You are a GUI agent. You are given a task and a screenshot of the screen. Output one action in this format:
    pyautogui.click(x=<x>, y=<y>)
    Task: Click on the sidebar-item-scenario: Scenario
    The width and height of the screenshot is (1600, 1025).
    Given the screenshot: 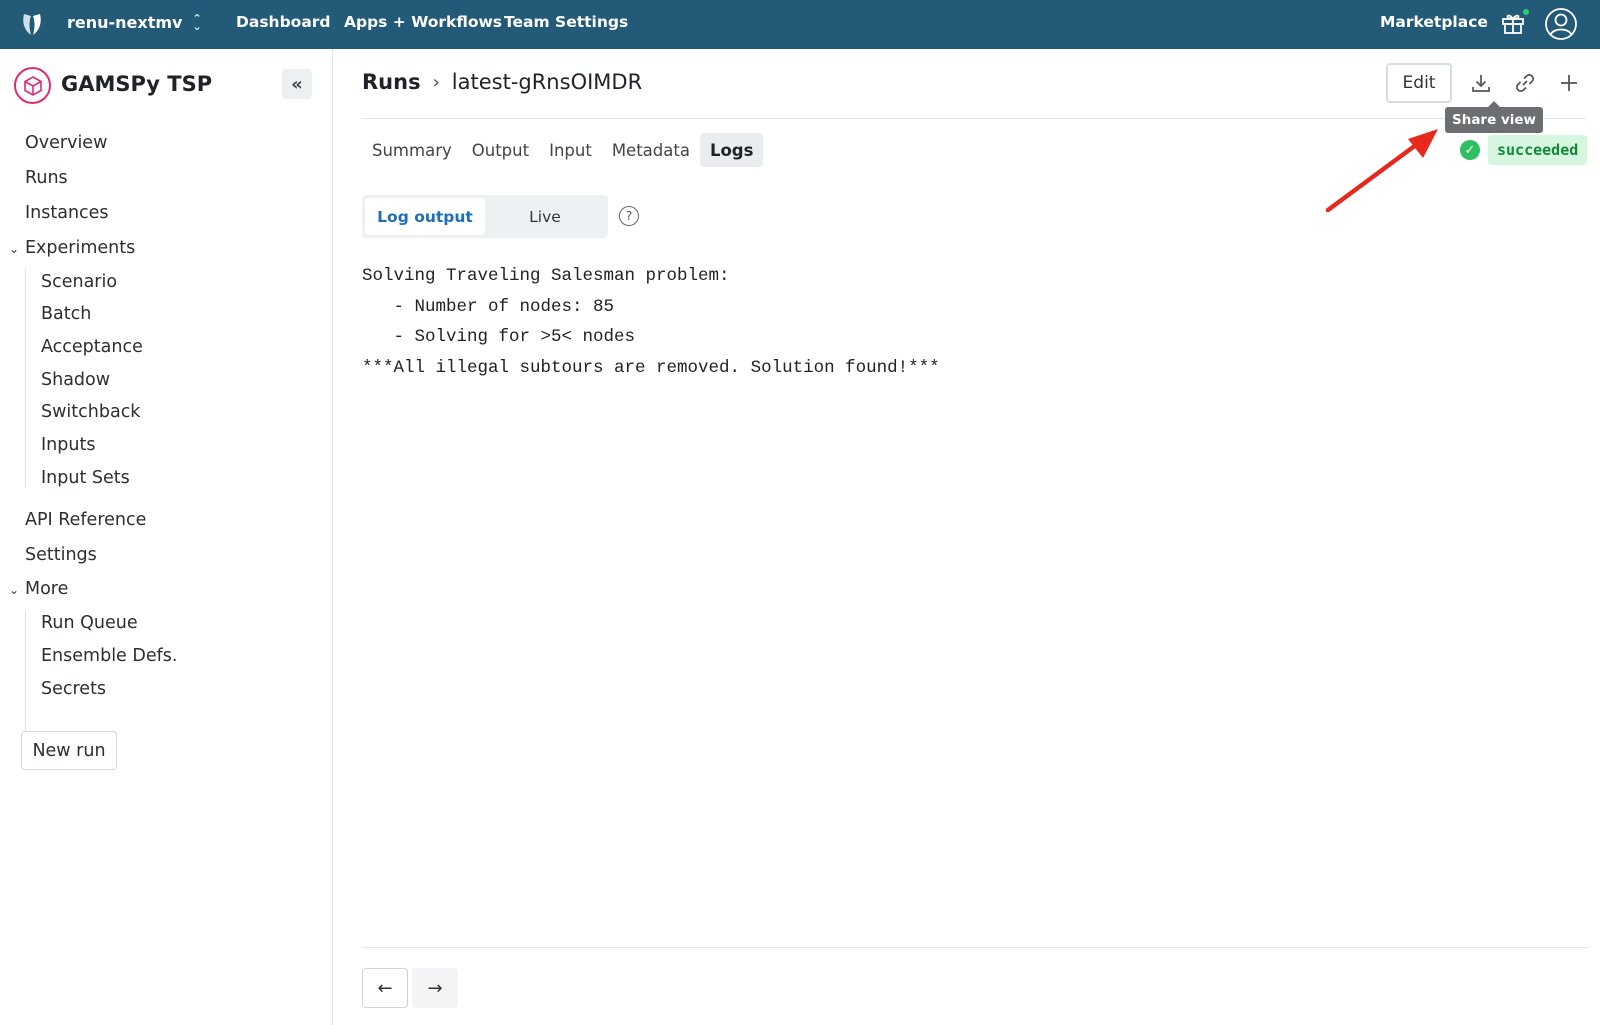 What is the action you would take?
    pyautogui.click(x=79, y=282)
    